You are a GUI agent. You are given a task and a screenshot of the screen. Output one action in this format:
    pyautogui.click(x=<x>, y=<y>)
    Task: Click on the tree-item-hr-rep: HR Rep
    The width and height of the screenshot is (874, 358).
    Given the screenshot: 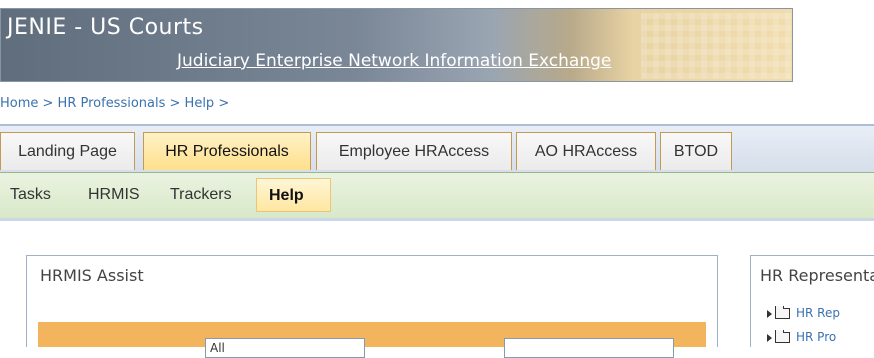 What is the action you would take?
    pyautogui.click(x=820, y=314)
    